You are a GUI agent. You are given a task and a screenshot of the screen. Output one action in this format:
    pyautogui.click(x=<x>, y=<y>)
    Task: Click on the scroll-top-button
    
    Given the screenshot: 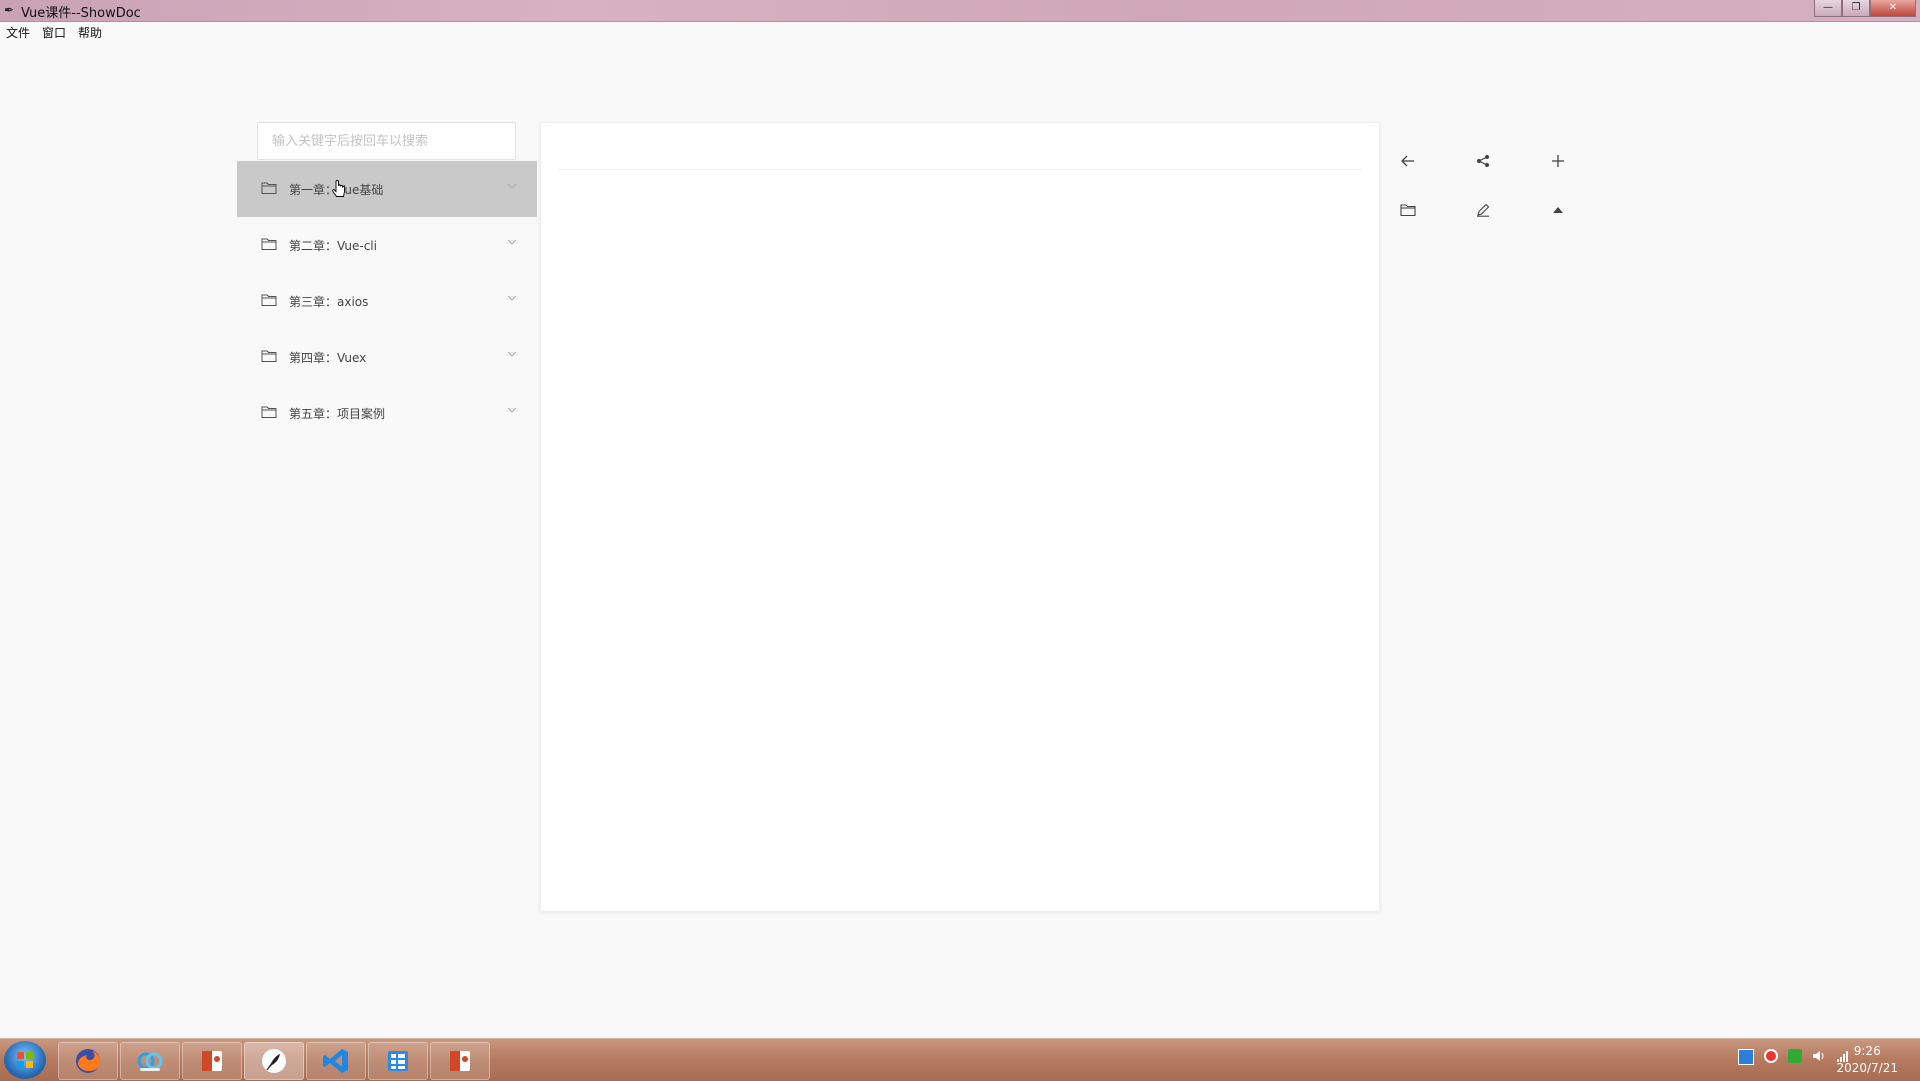 What is the action you would take?
    pyautogui.click(x=1558, y=210)
    